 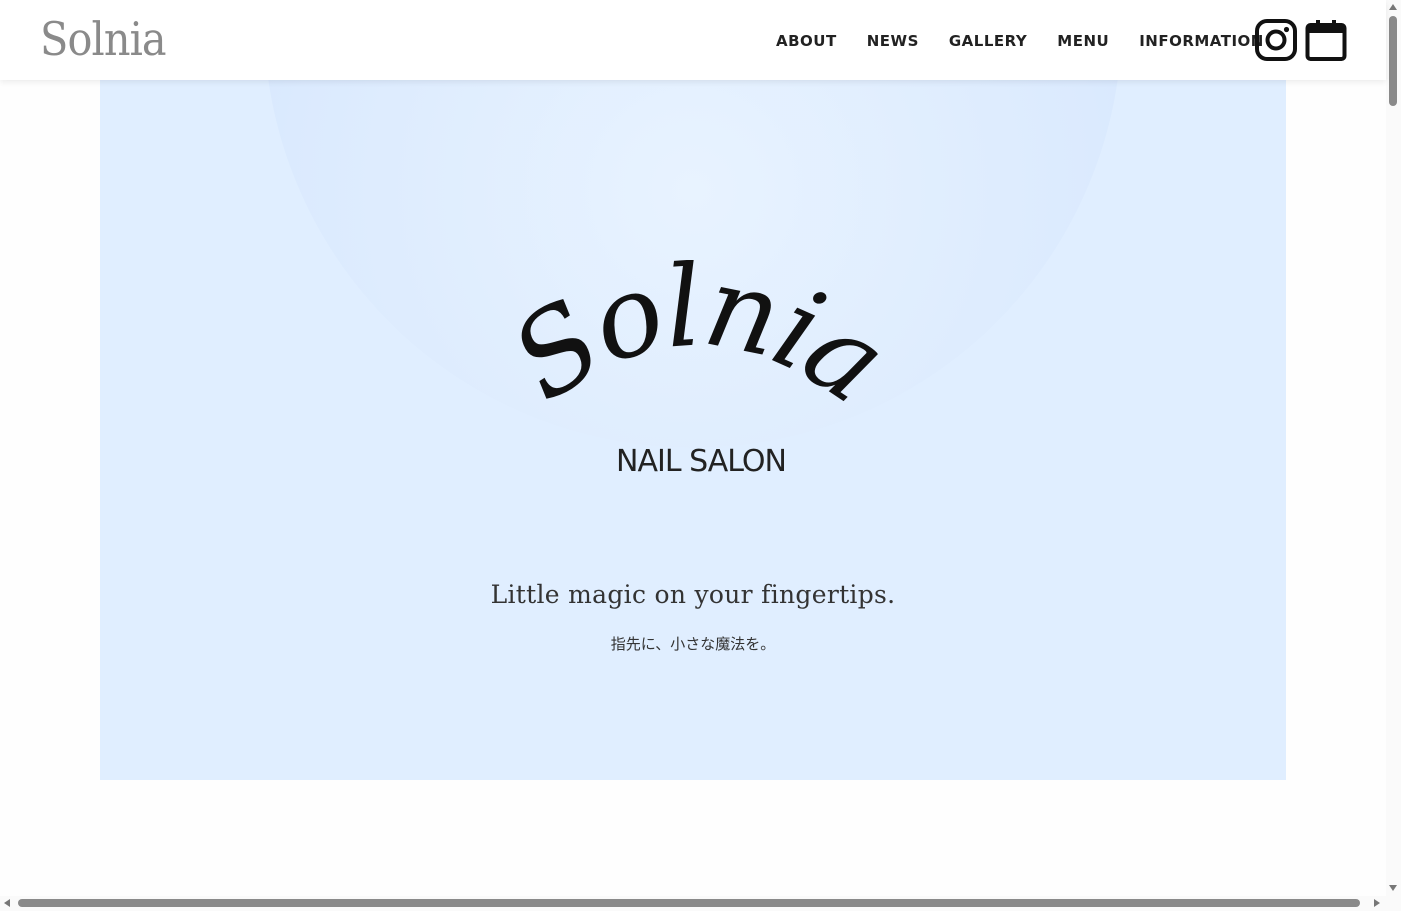 I want to click on hero-logo-subtitle: NAIL SALON, so click(x=701, y=461).